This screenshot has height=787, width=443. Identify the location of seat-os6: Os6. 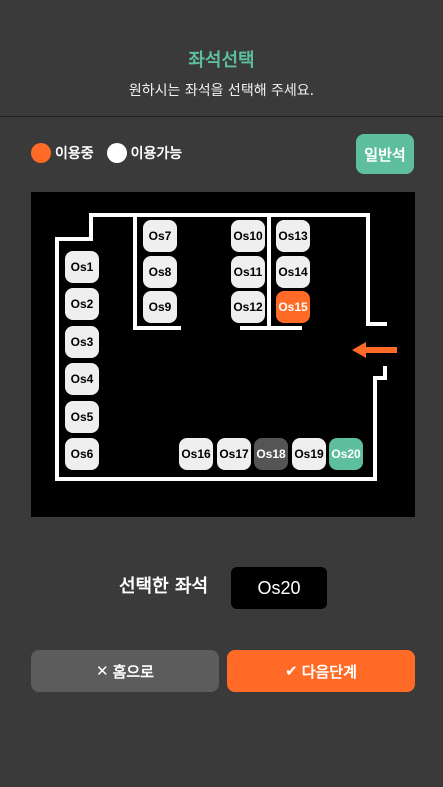
(82, 454).